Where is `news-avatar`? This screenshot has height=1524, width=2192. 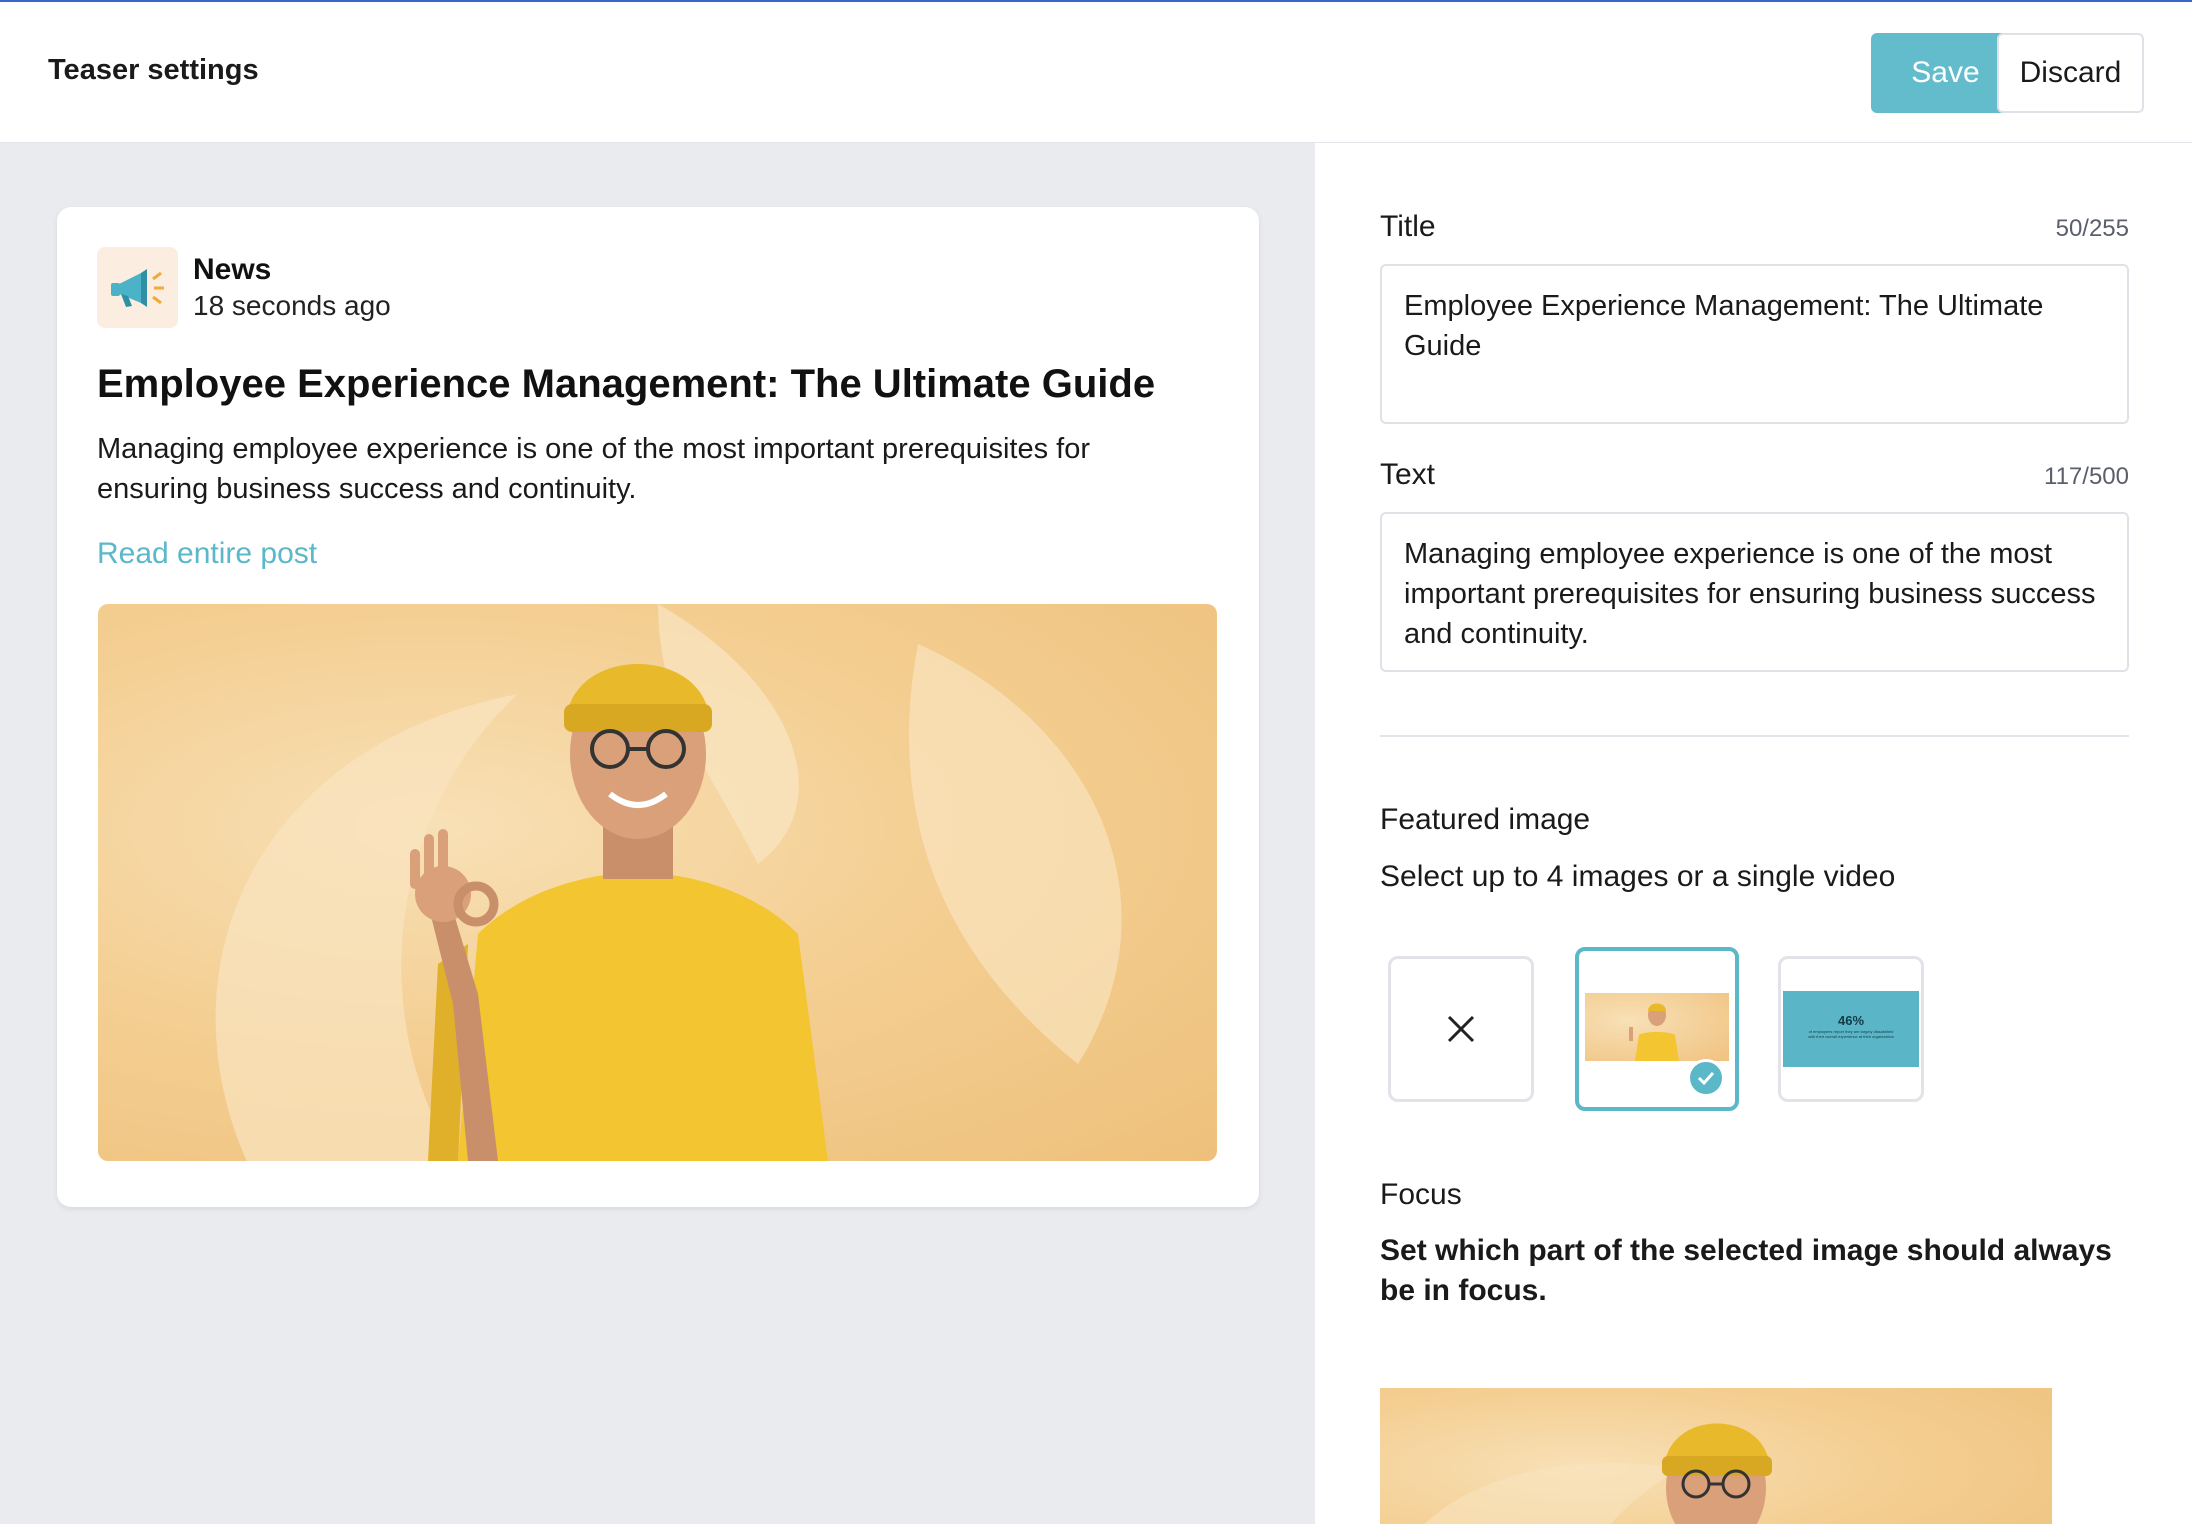
news-avatar is located at coordinates (137, 287).